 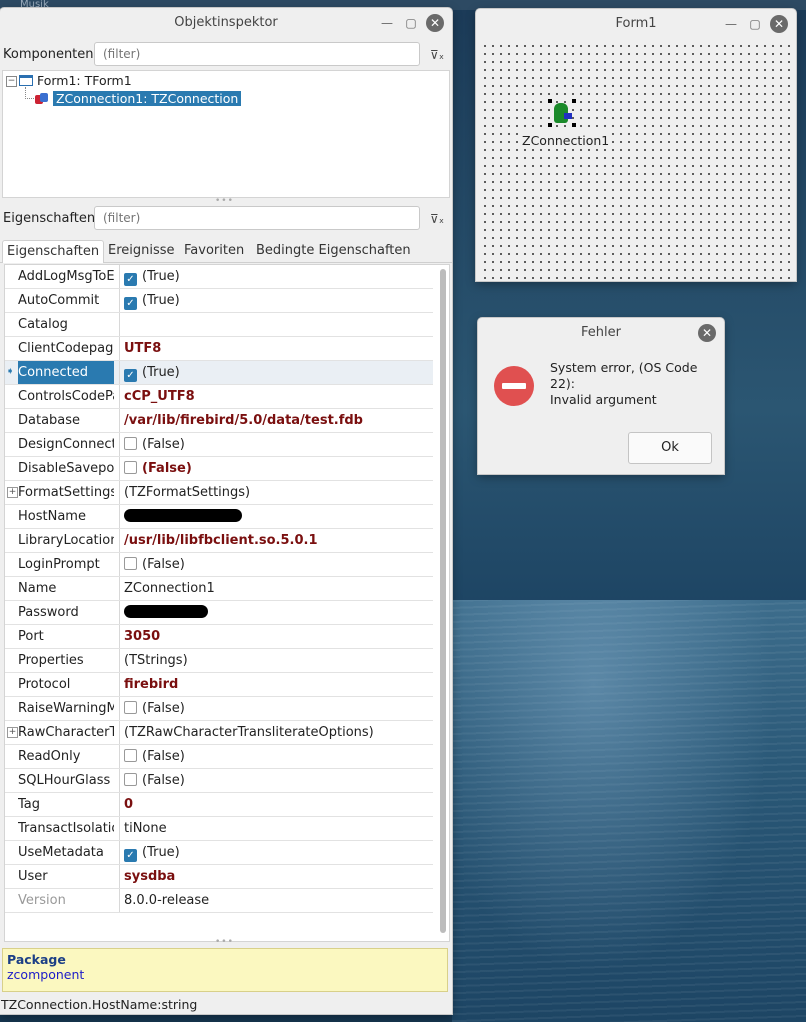 I want to click on property-value: /var/lib/firebird/5.0/data/test.fdb, so click(x=275, y=420).